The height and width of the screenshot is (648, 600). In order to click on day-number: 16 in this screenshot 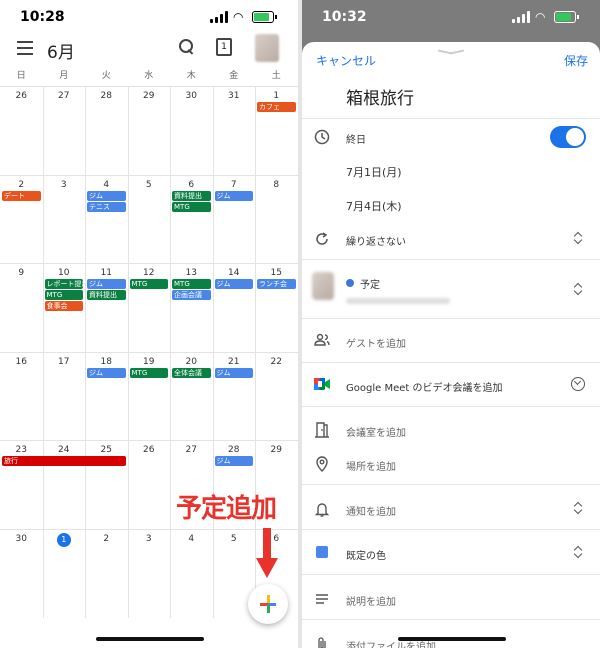, I will do `click(21, 362)`.